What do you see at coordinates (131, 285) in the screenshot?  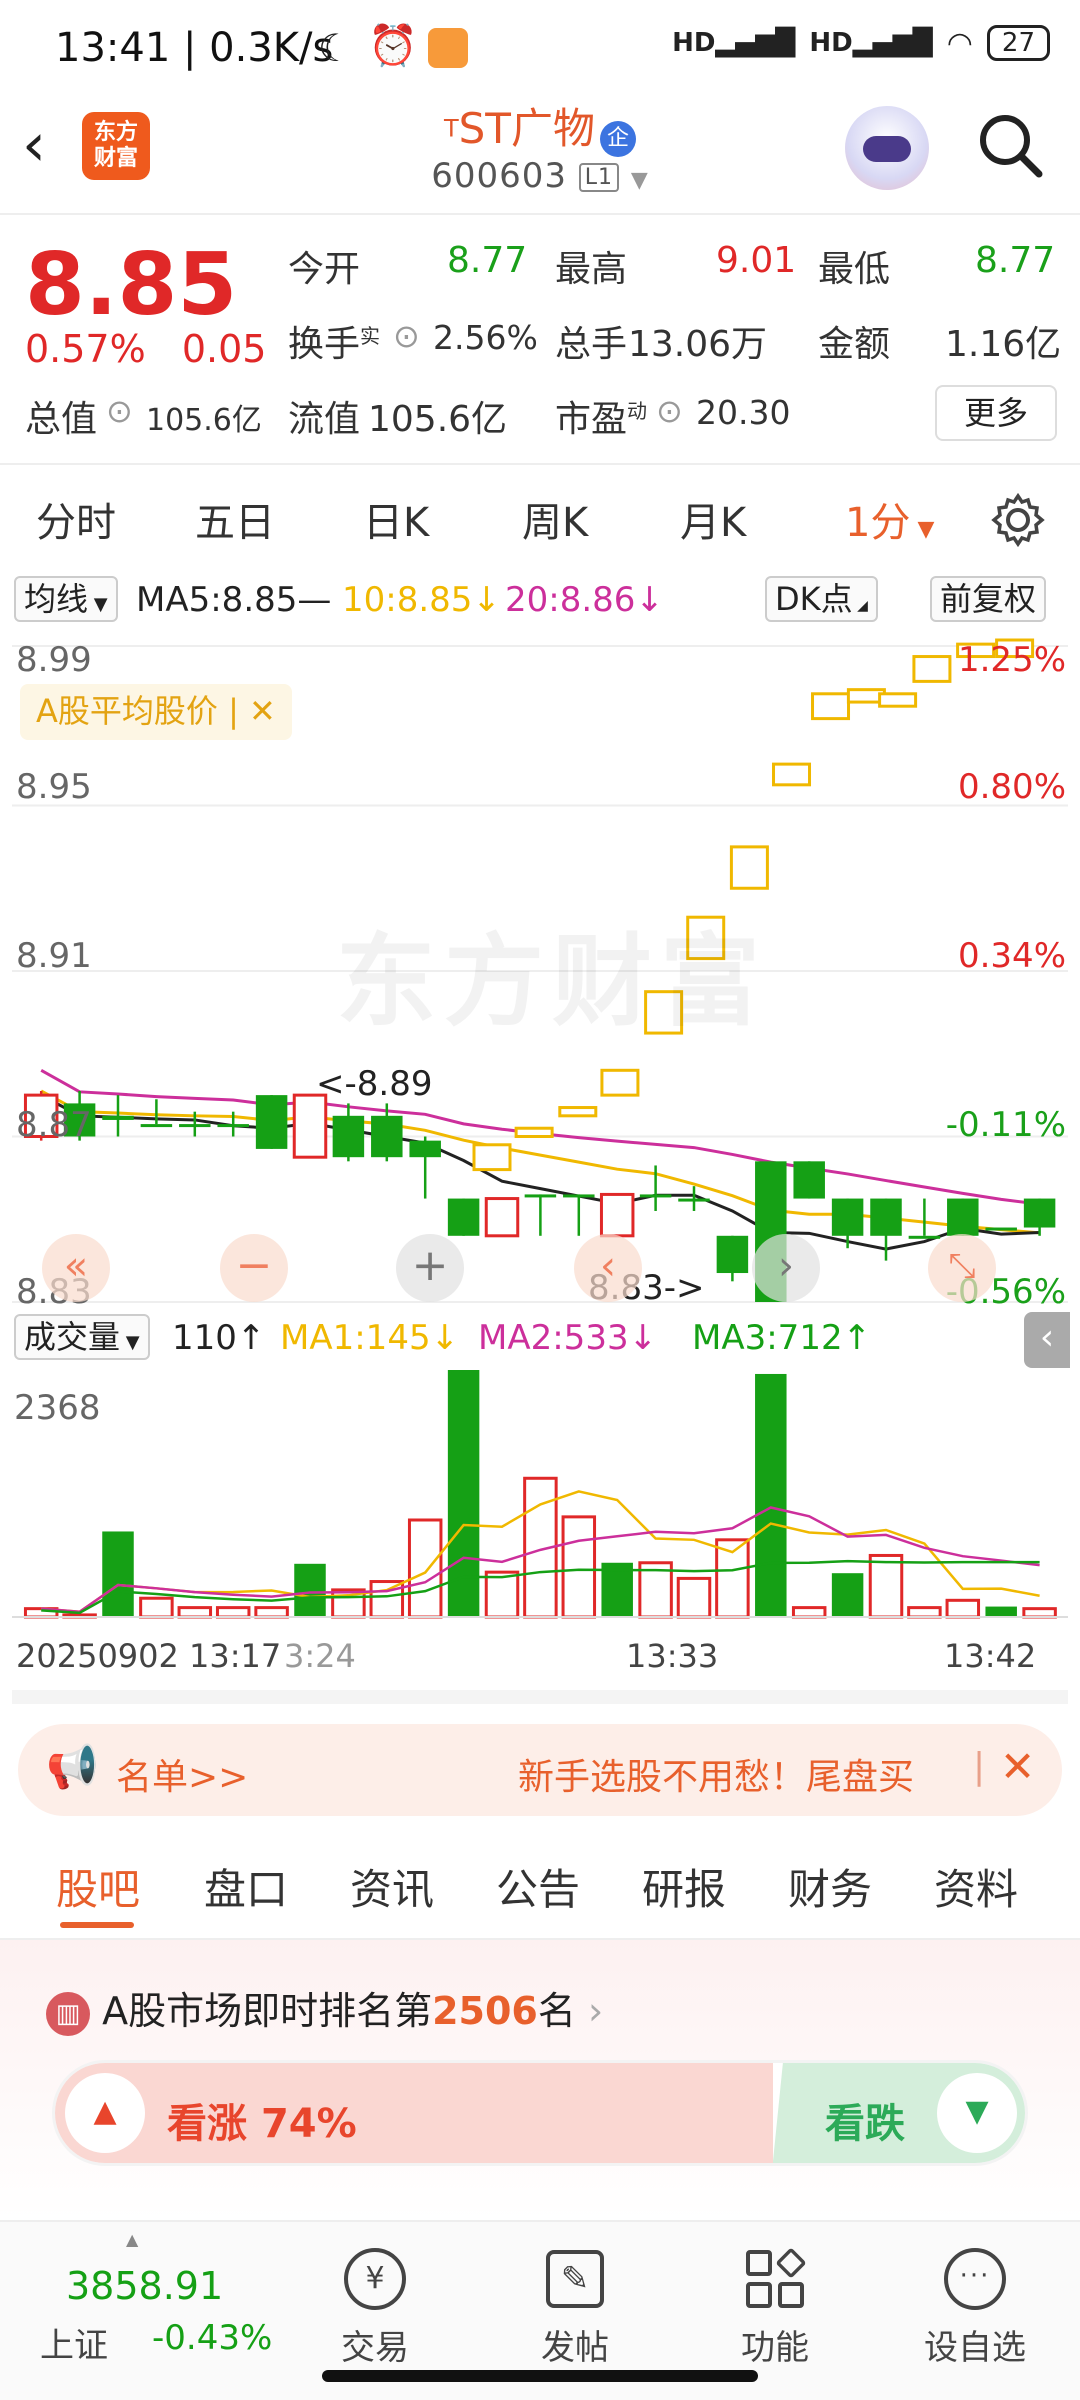 I see `current-price: 8.85` at bounding box center [131, 285].